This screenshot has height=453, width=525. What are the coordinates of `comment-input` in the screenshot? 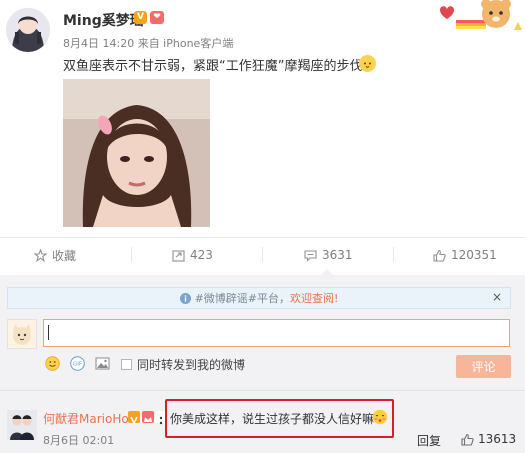 It's located at (276, 333).